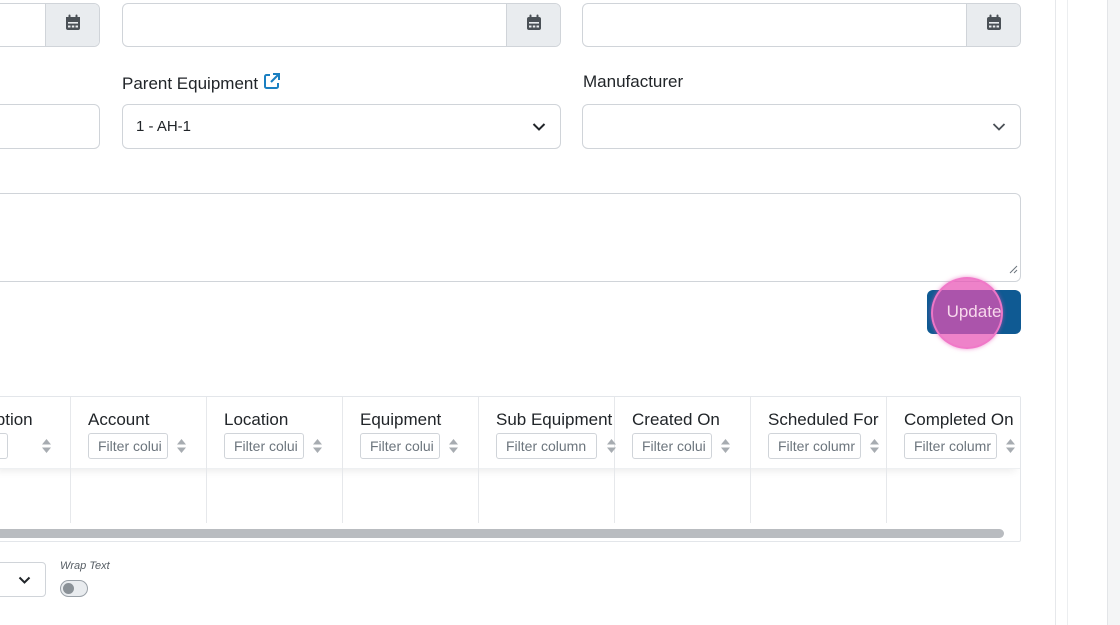 The width and height of the screenshot is (1120, 625). Describe the element at coordinates (190, 83) in the screenshot. I see `parent-equipment-label-text: Parent Equipment` at that location.